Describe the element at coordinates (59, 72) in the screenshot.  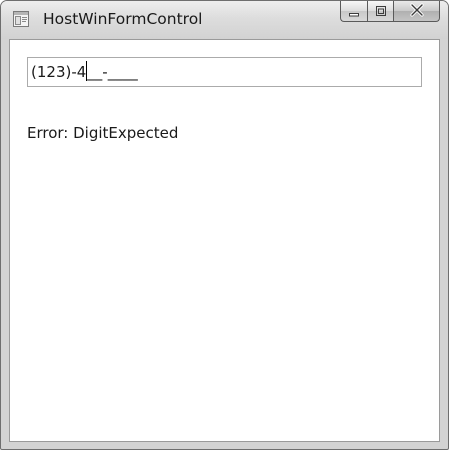
I see `masked-textbox-text-before-caret: (123)-4` at that location.